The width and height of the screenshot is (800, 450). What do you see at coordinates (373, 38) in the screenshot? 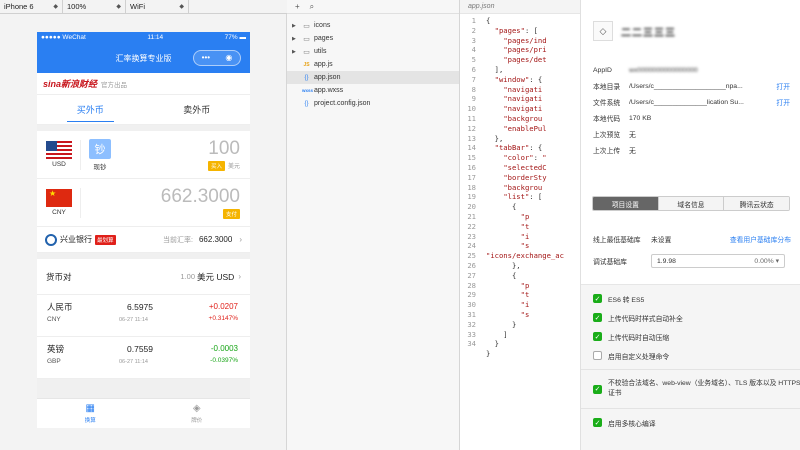
I see `tree-item-pages: ▶ ▭ pages` at bounding box center [373, 38].